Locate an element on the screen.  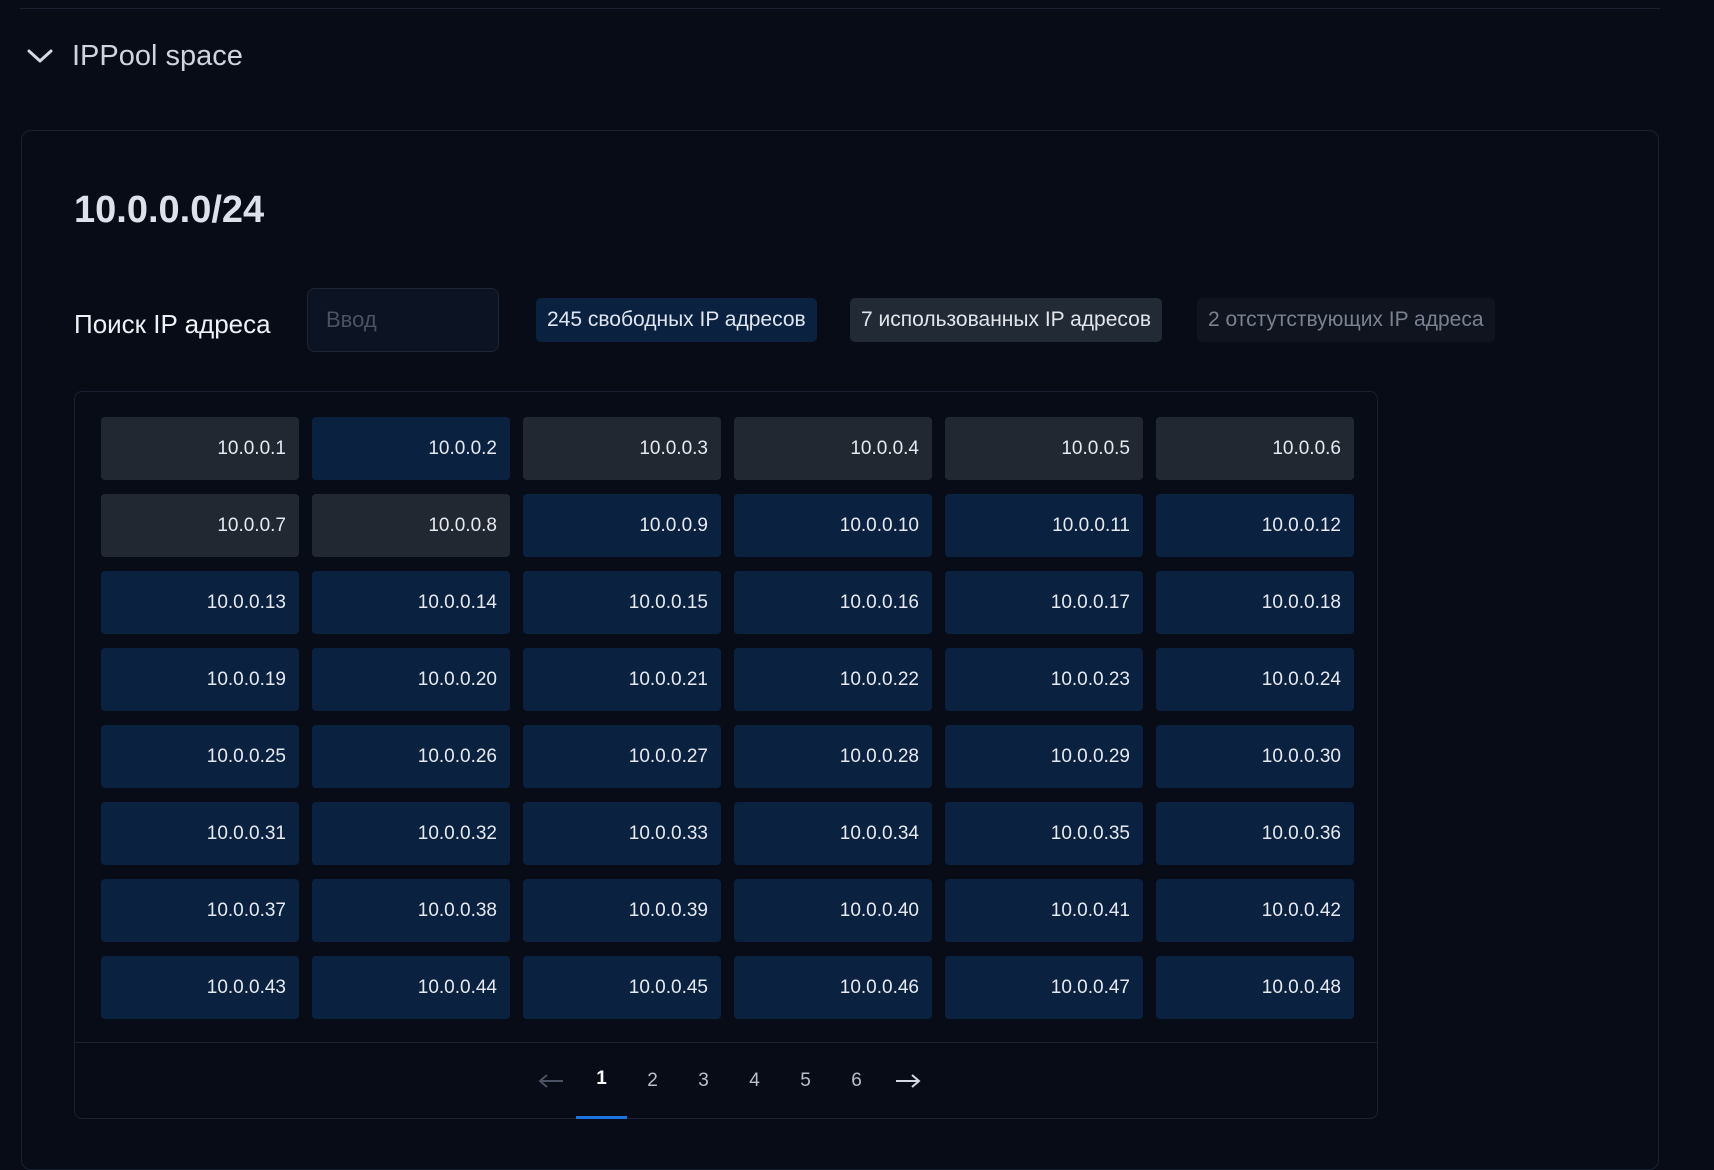
ip-cell: 10.0.0.7 is located at coordinates (200, 525).